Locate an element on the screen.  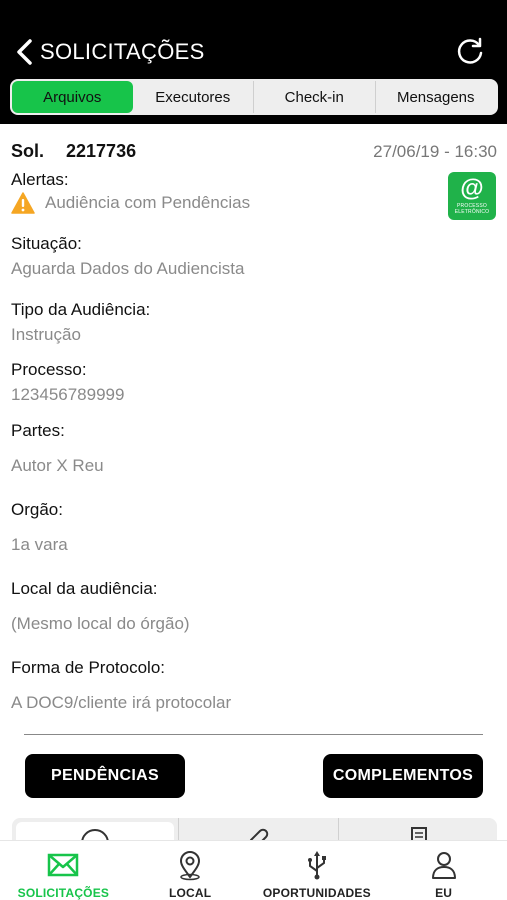
field-value-partes: Autor X Reu is located at coordinates (57, 465).